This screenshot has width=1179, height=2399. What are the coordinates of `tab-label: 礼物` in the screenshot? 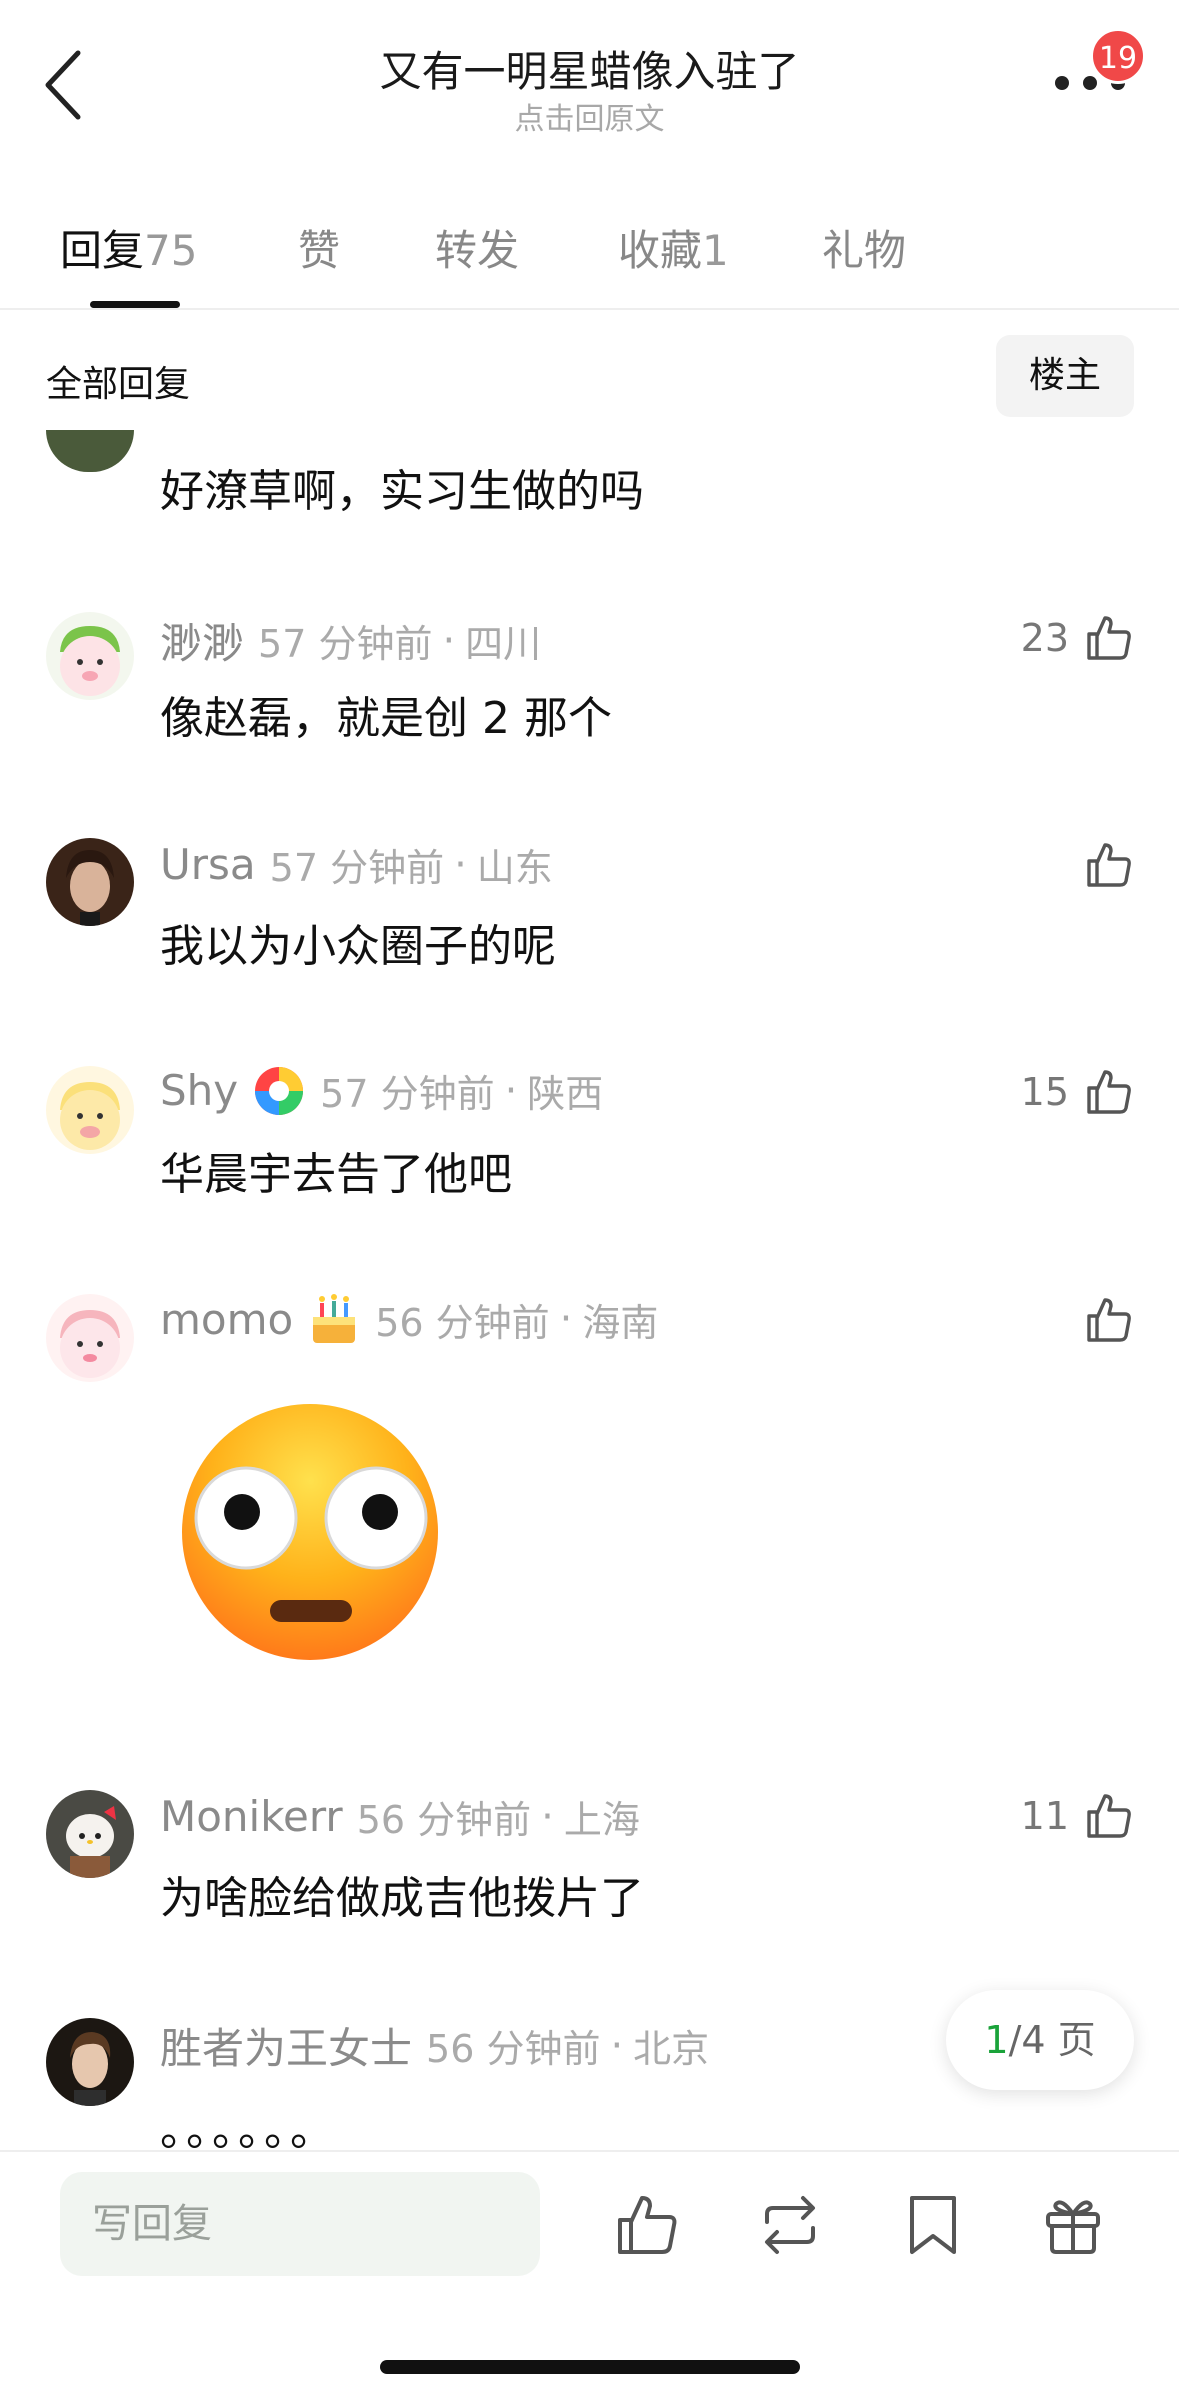 It's located at (864, 250).